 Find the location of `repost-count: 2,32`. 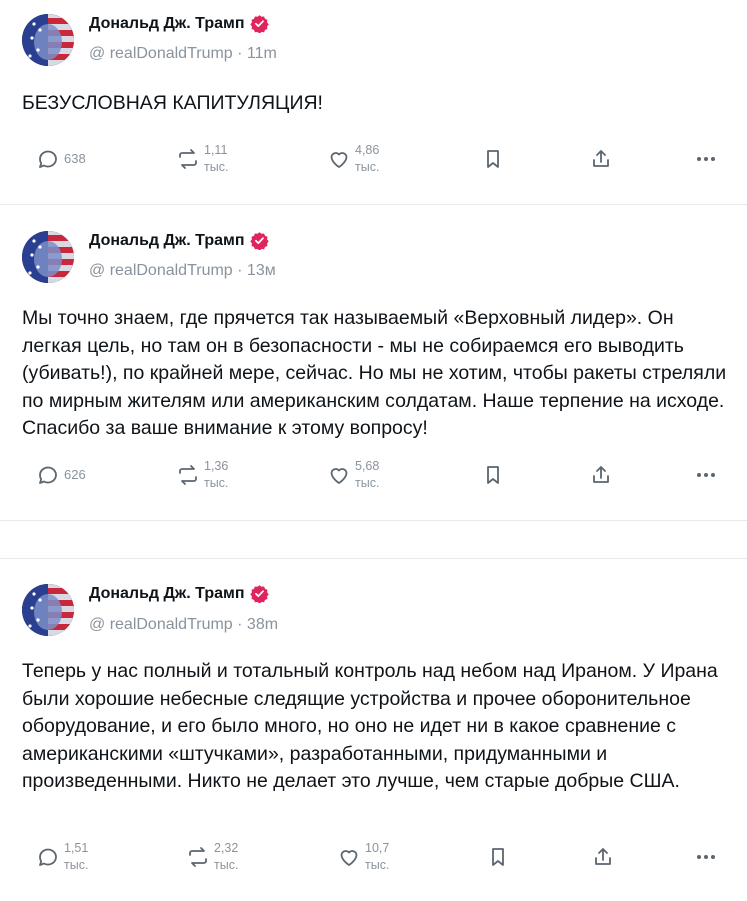

repost-count: 2,32 is located at coordinates (226, 848).